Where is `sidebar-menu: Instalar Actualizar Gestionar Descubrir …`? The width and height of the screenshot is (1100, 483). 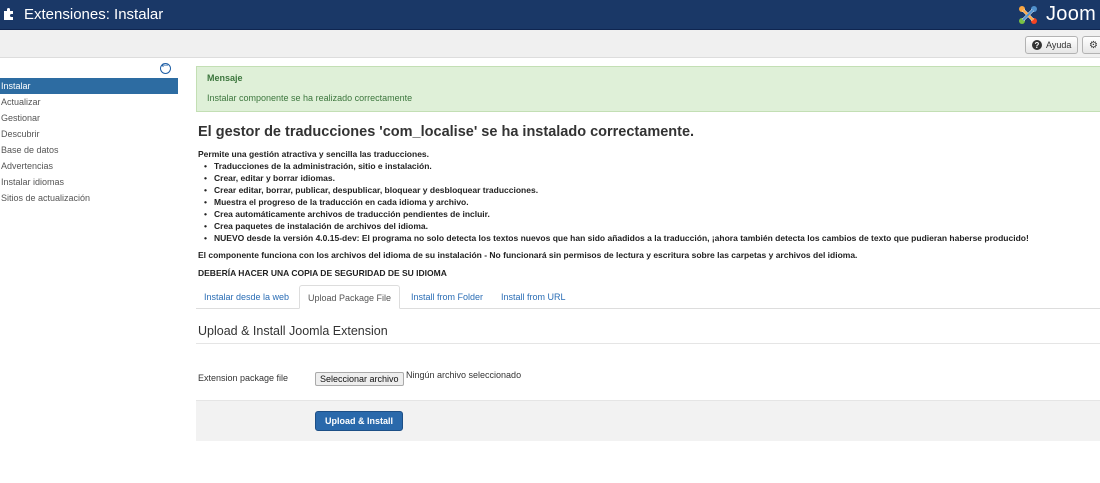
sidebar-menu: Instalar Actualizar Gestionar Descubrir … is located at coordinates (89, 142).